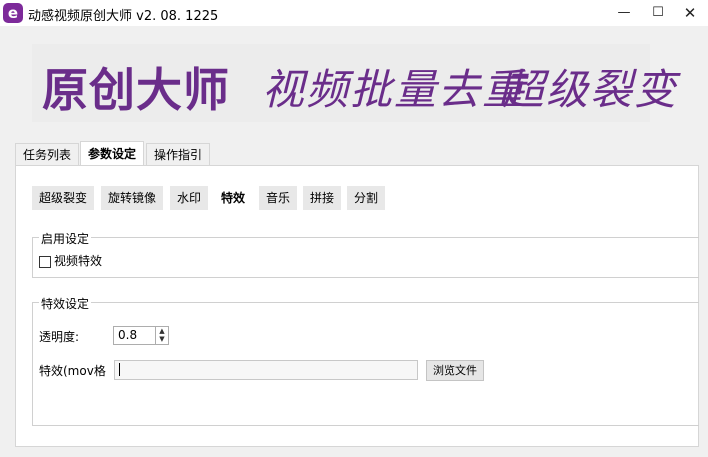 The image size is (708, 457). Describe the element at coordinates (690, 13) in the screenshot. I see `close-button: ✕` at that location.